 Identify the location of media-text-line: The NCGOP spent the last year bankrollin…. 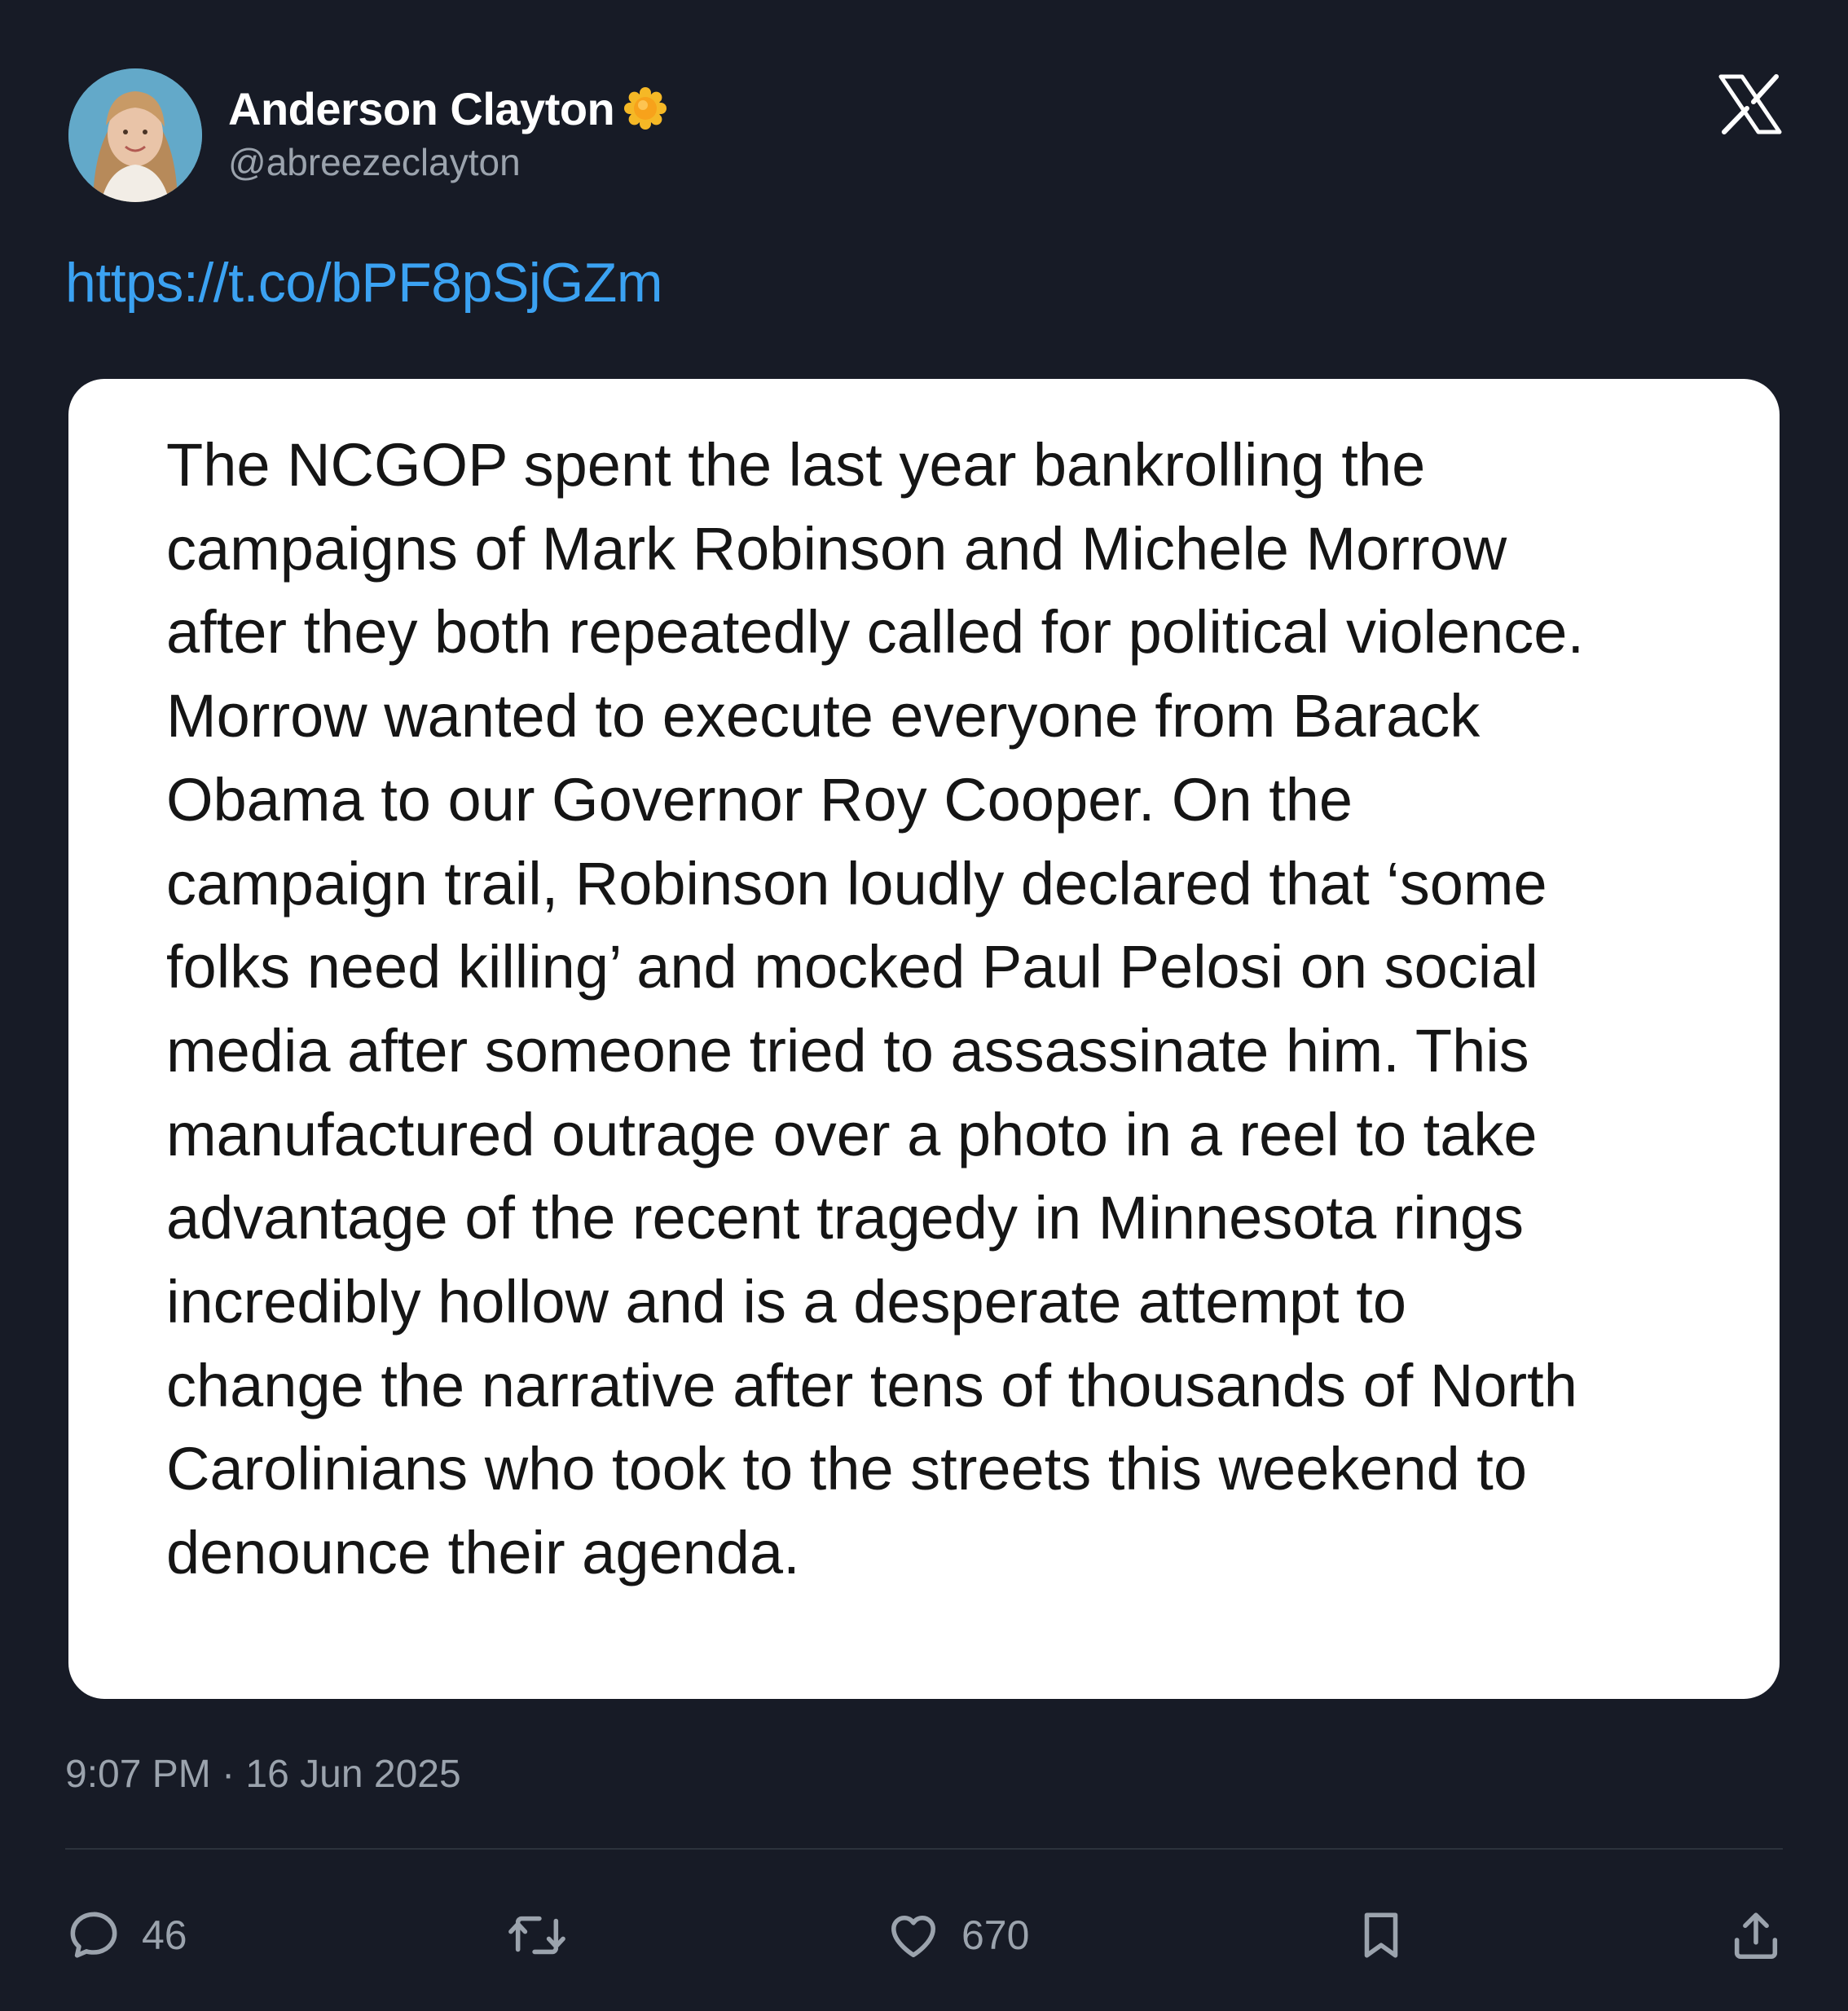
(796, 465).